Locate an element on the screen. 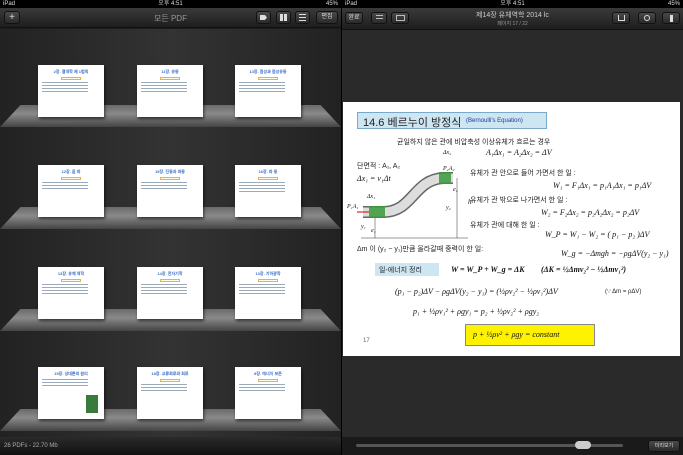 Image resolution: width=683 pixels, height=455 pixels. fig-dx2: Δx₂ is located at coordinates (447, 153).